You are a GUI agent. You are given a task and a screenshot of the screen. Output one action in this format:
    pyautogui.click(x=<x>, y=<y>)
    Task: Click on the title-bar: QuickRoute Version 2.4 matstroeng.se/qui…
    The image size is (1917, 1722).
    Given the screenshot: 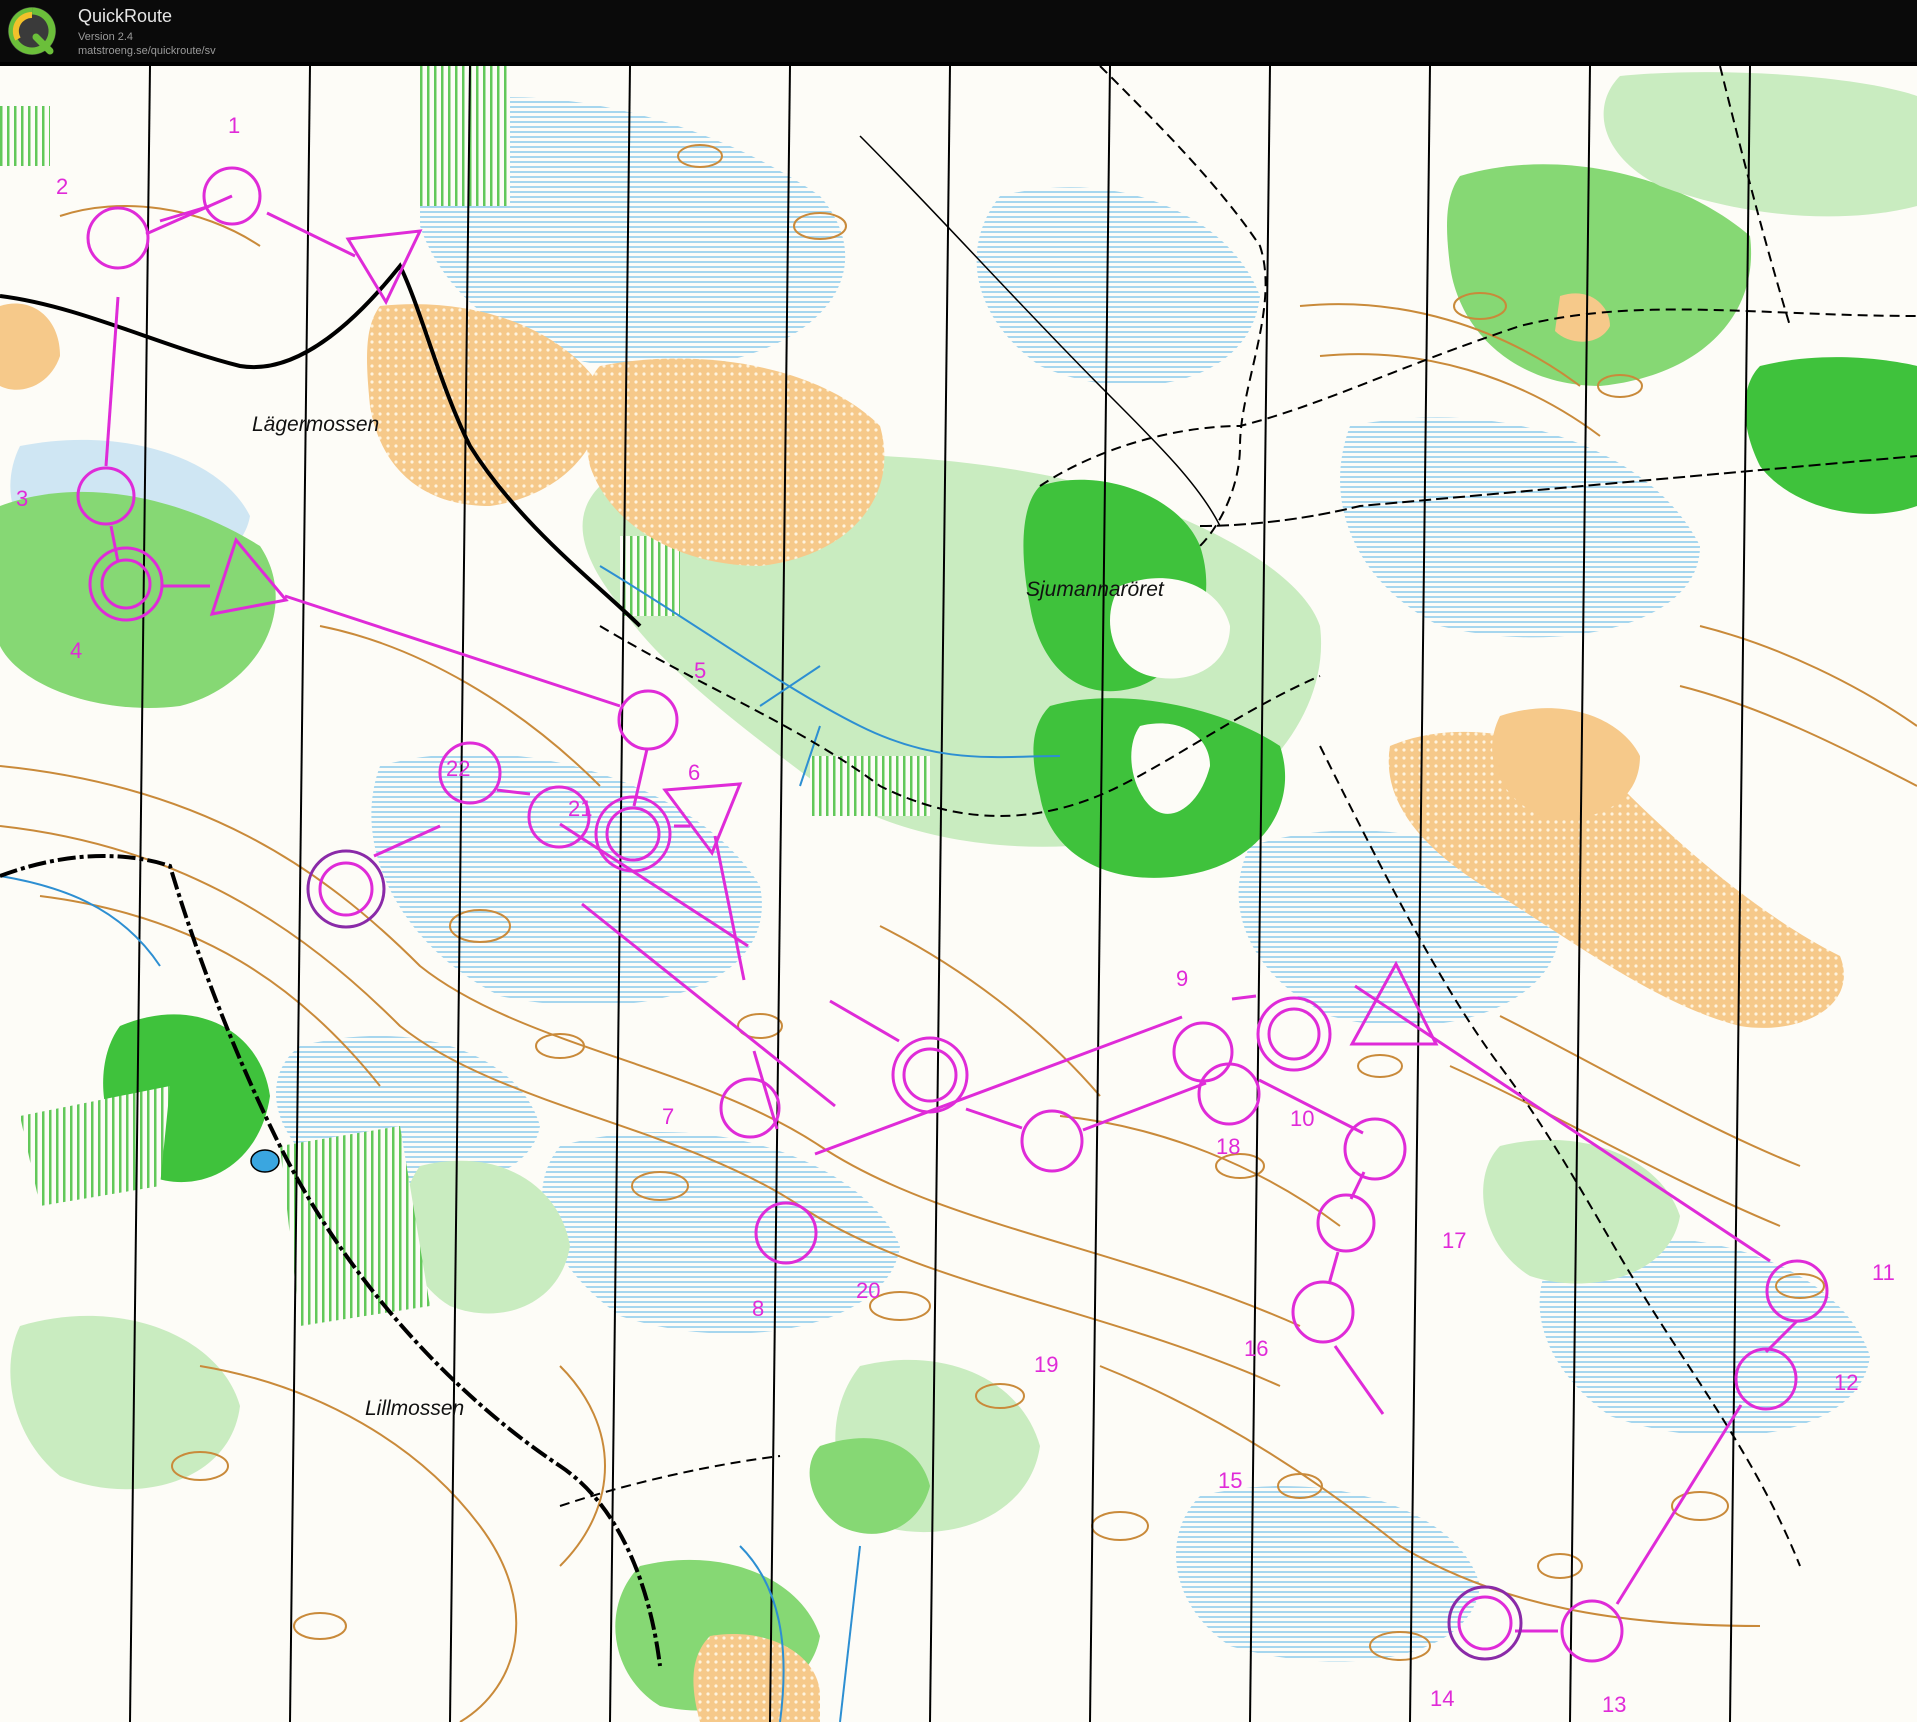 What is the action you would take?
    pyautogui.click(x=958, y=31)
    